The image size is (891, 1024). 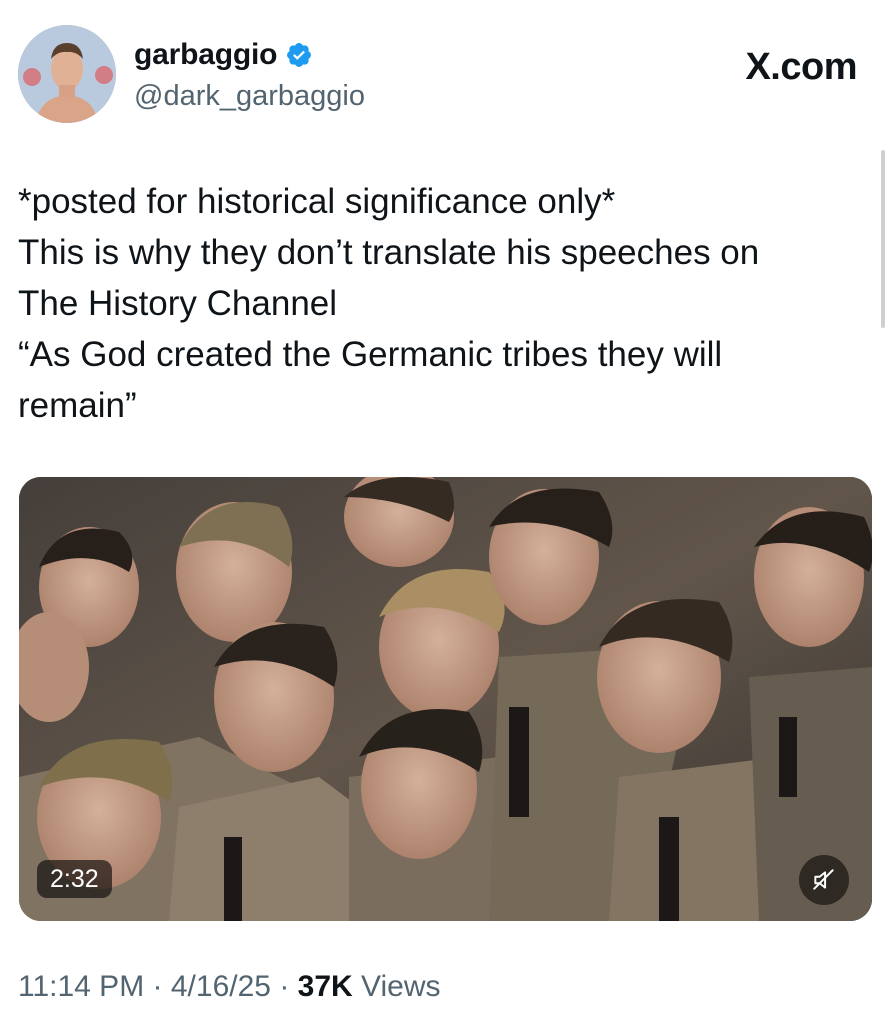 I want to click on x-com-watermark: X.com, so click(x=801, y=67).